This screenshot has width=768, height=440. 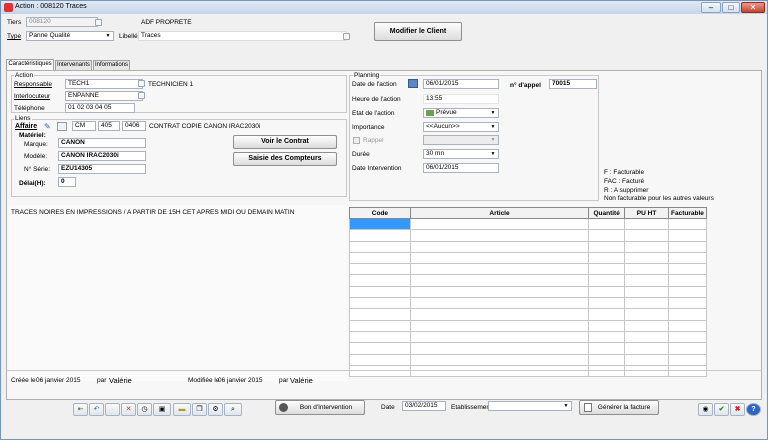 What do you see at coordinates (62, 22) in the screenshot?
I see `tiers-field: 008120` at bounding box center [62, 22].